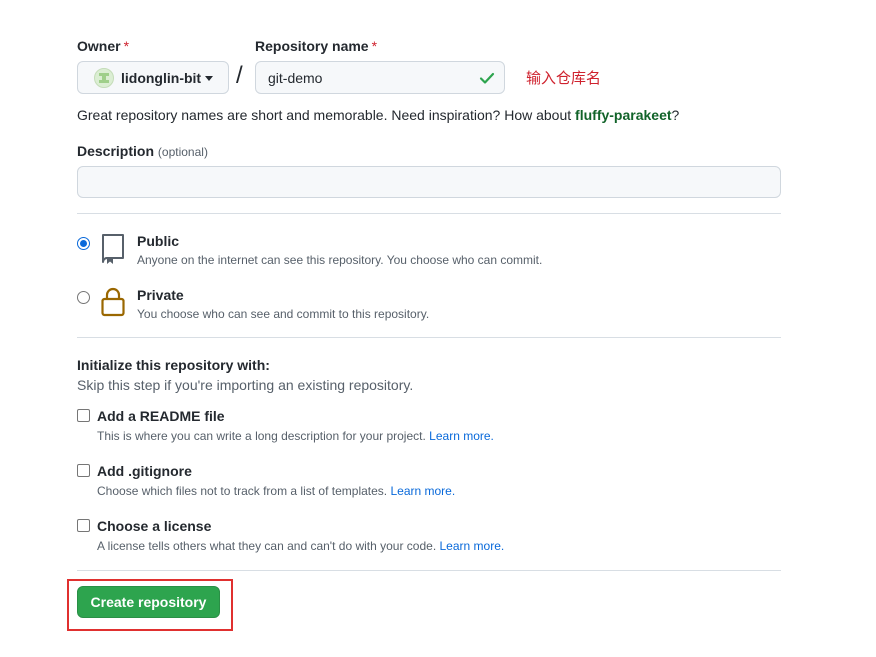 This screenshot has height=657, width=876. What do you see at coordinates (83, 415) in the screenshot?
I see `add-readme-checkbox` at bounding box center [83, 415].